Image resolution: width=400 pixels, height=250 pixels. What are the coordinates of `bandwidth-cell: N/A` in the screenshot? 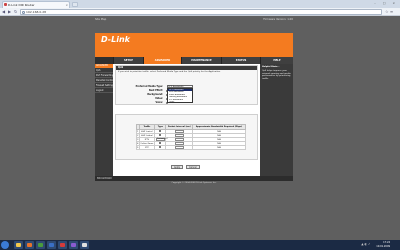 It's located at (219, 147).